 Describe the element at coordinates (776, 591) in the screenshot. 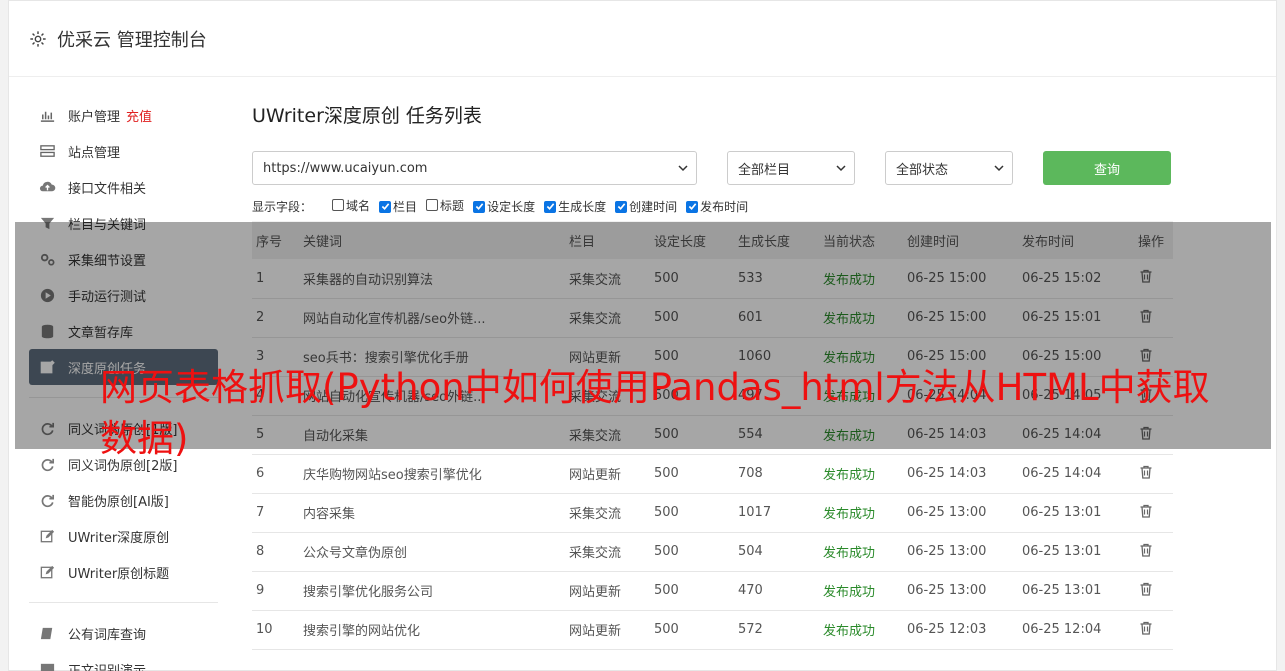

I see `table-cell: 470` at that location.